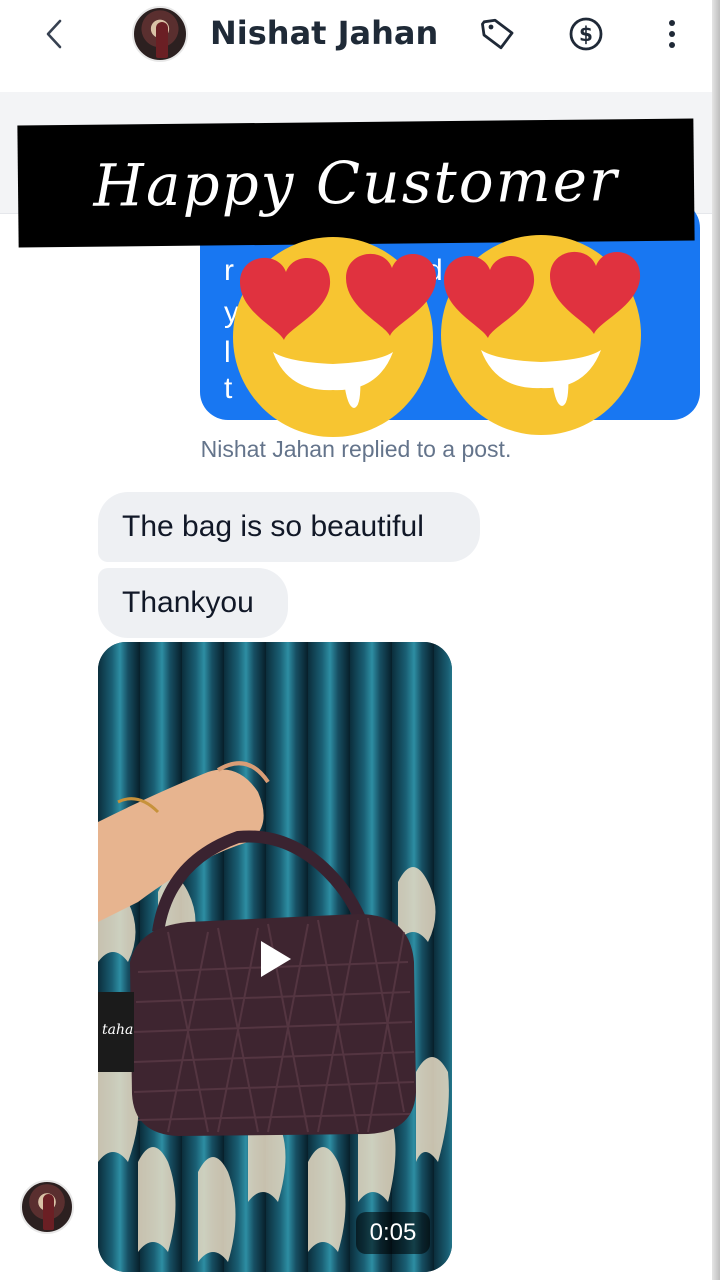 The width and height of the screenshot is (720, 1280). Describe the element at coordinates (160, 34) in the screenshot. I see `contact-avatar` at that location.